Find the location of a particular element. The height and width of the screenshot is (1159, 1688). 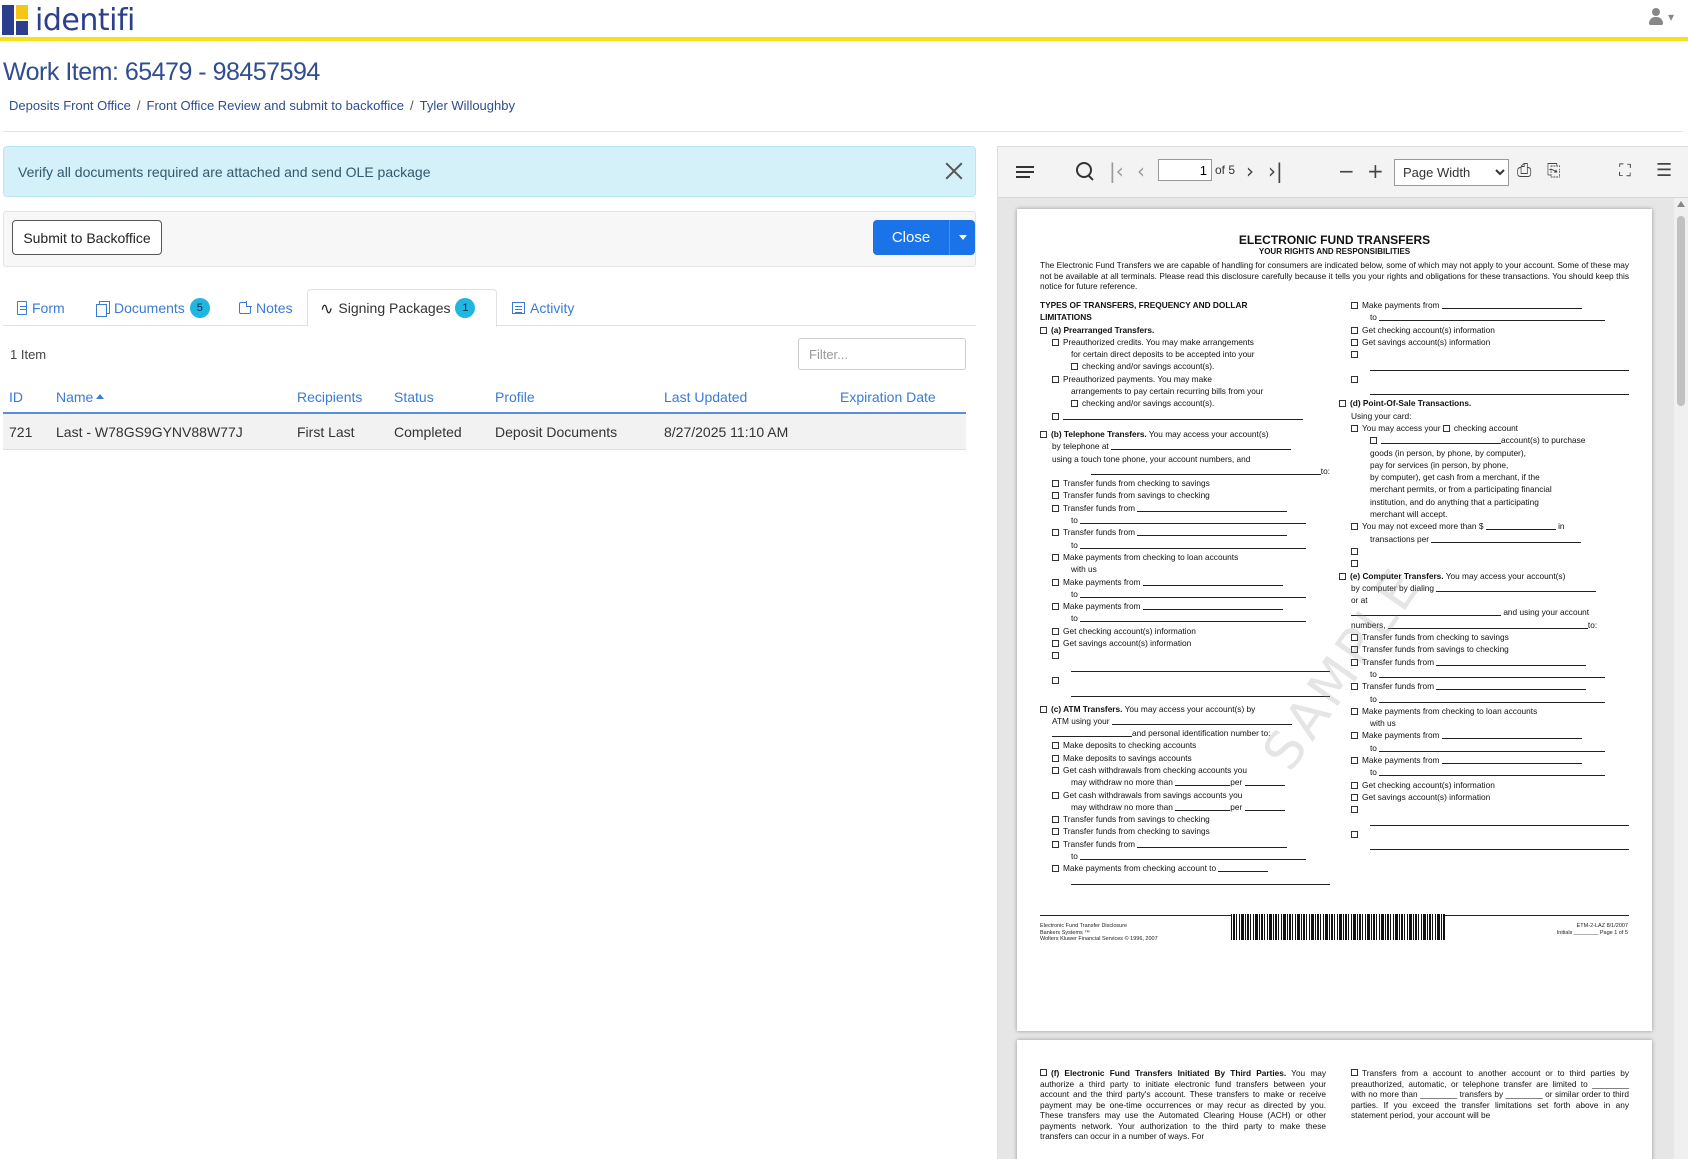

doc-text: and personal identification number to: is located at coordinates (1201, 733).